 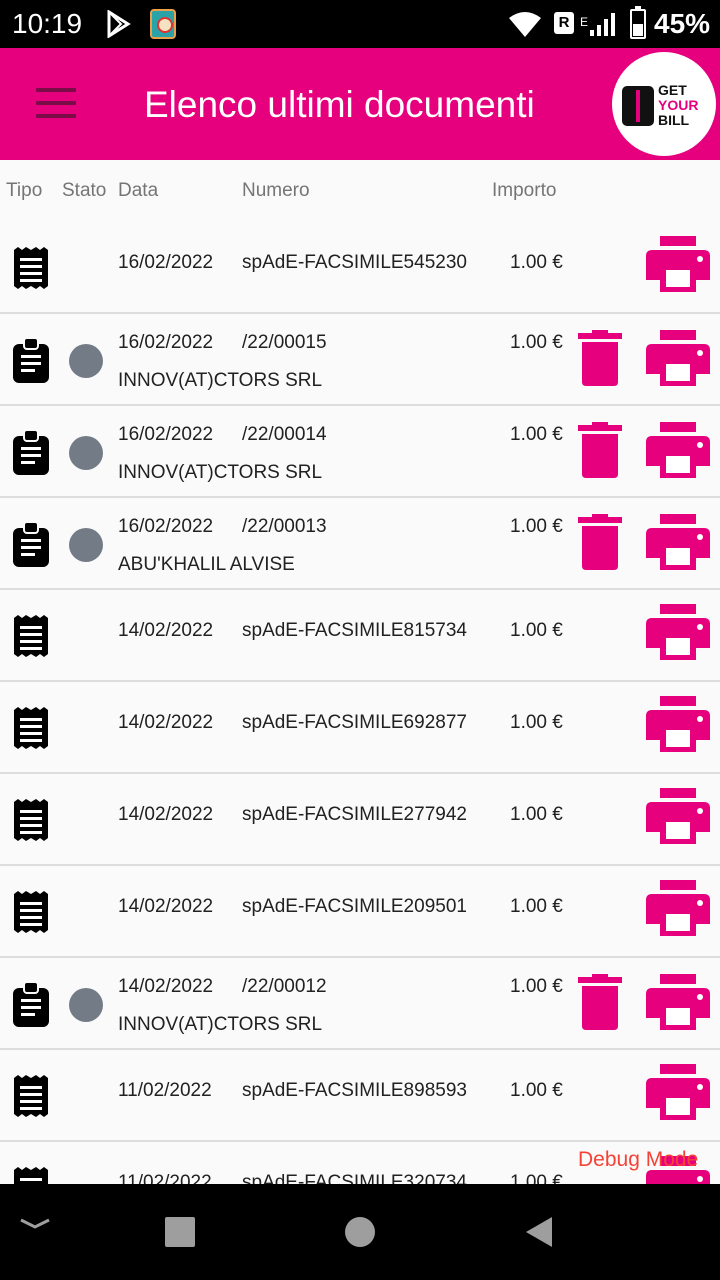 What do you see at coordinates (354, 1178) in the screenshot?
I see `row-number: spAdE-FACSIMILE320734` at bounding box center [354, 1178].